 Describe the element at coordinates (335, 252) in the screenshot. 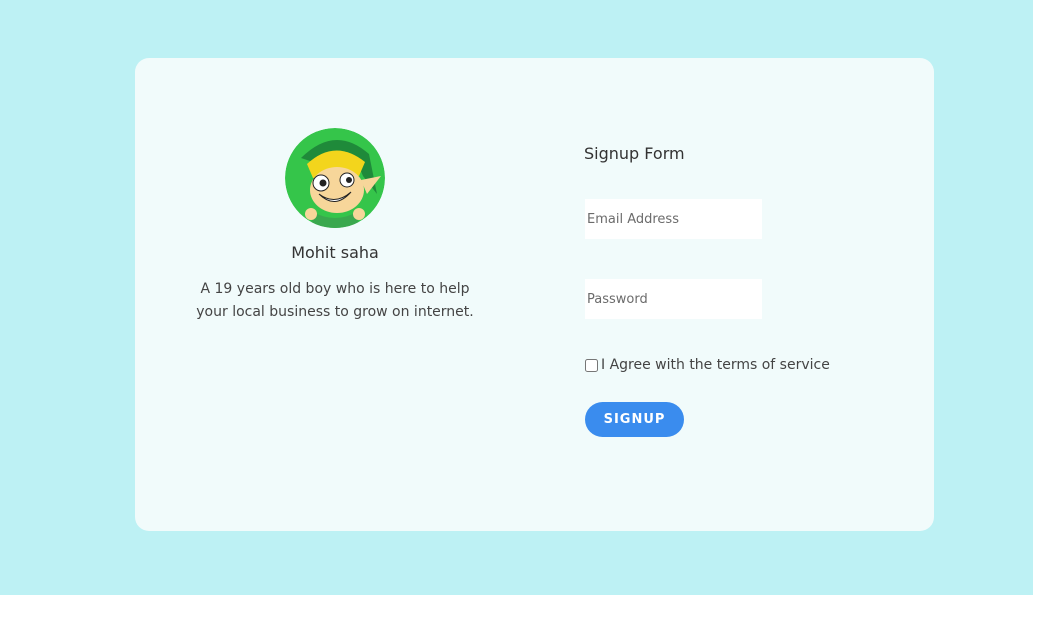

I see `profile-name: Mohit saha` at that location.